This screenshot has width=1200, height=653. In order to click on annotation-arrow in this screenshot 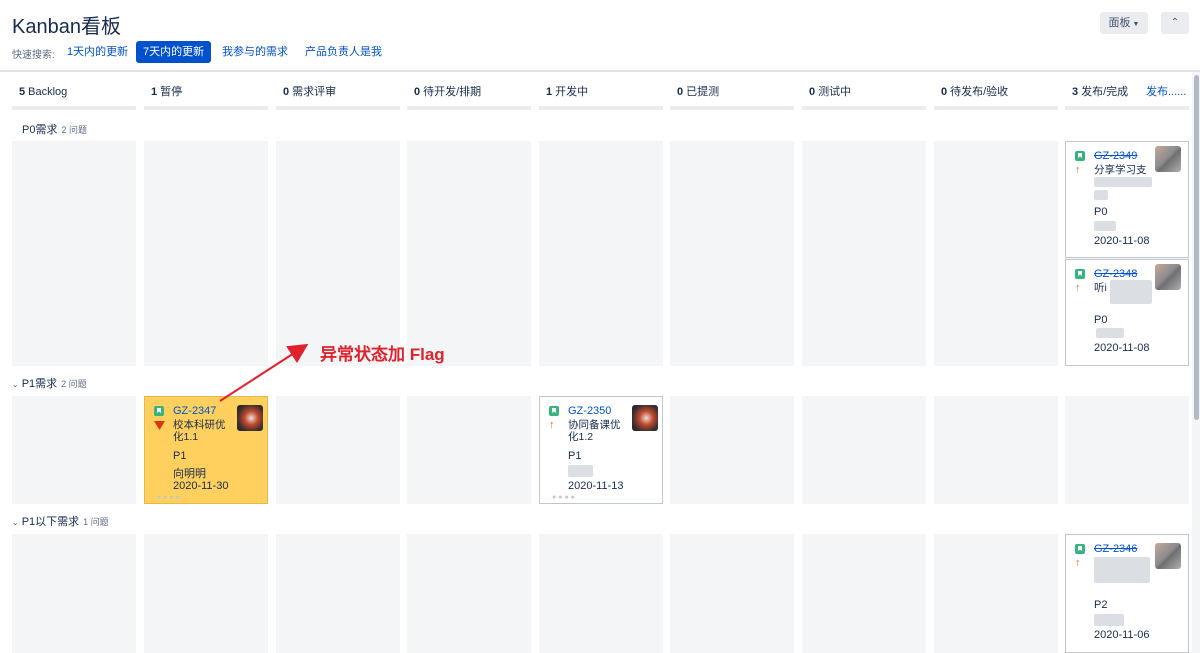, I will do `click(264, 372)`.